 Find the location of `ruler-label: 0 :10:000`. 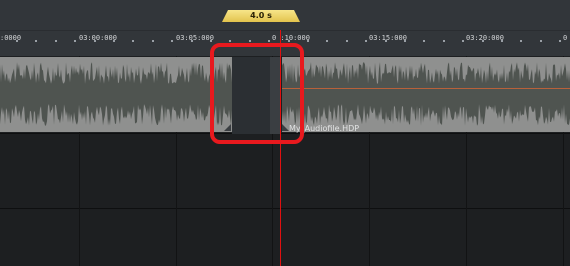

ruler-label: 0 :10:000 is located at coordinates (291, 38).